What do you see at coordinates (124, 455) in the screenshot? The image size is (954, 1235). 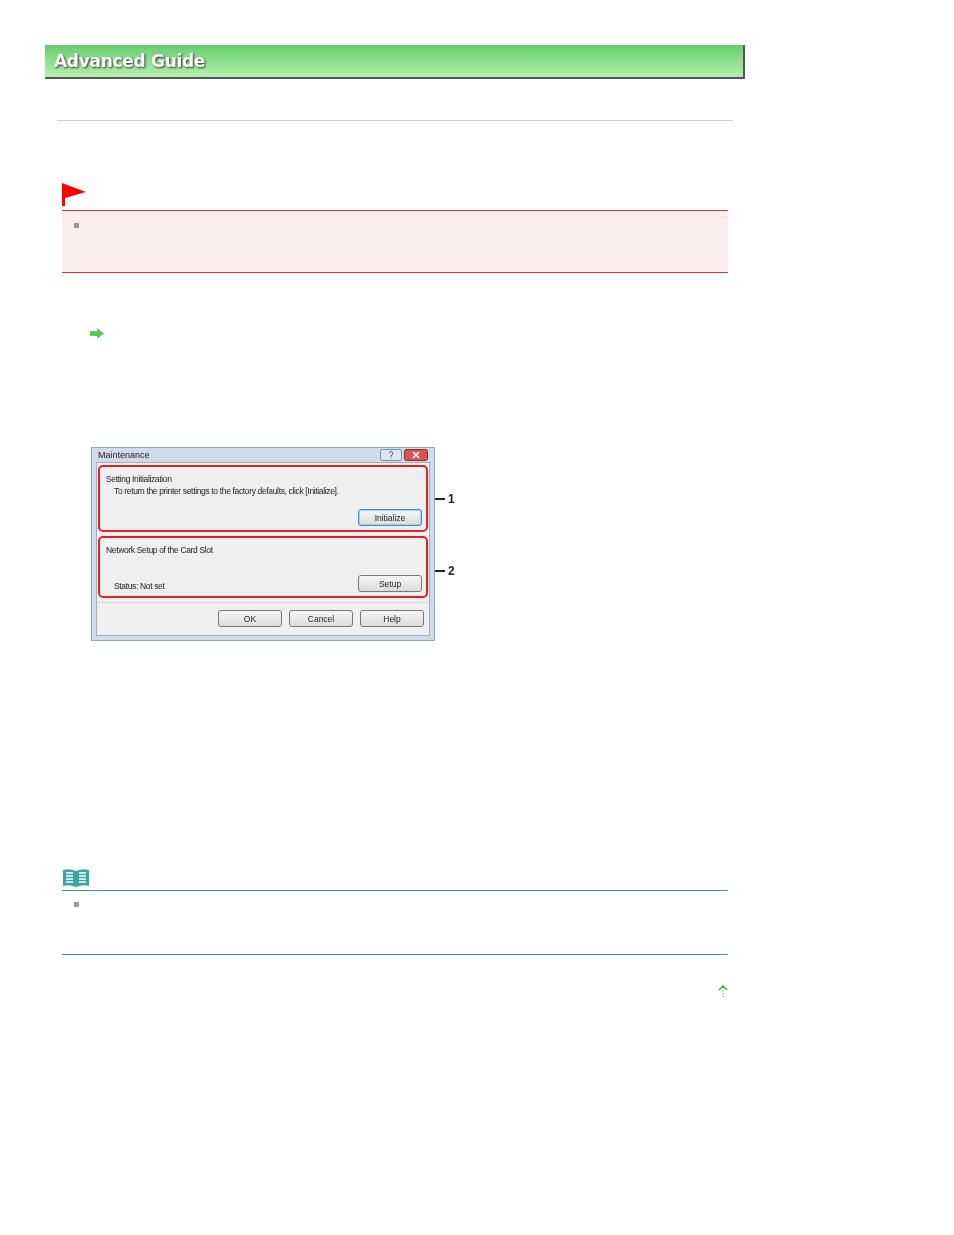 I see `dialog-title: Maintenance` at bounding box center [124, 455].